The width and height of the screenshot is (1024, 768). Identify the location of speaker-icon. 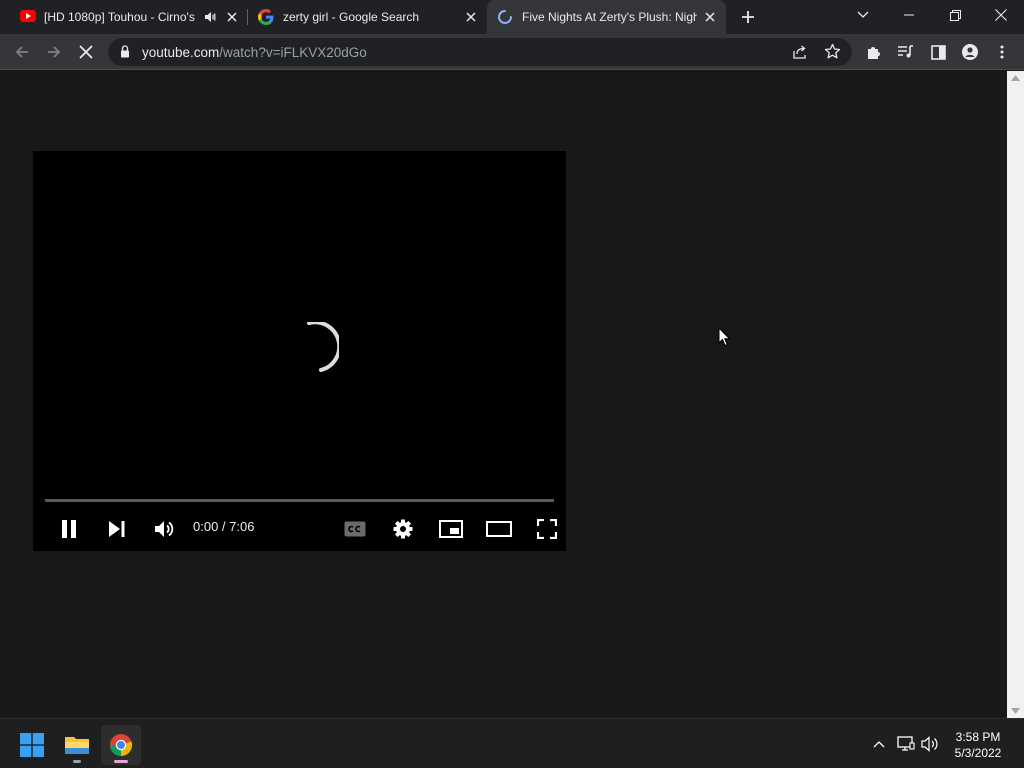
(929, 744).